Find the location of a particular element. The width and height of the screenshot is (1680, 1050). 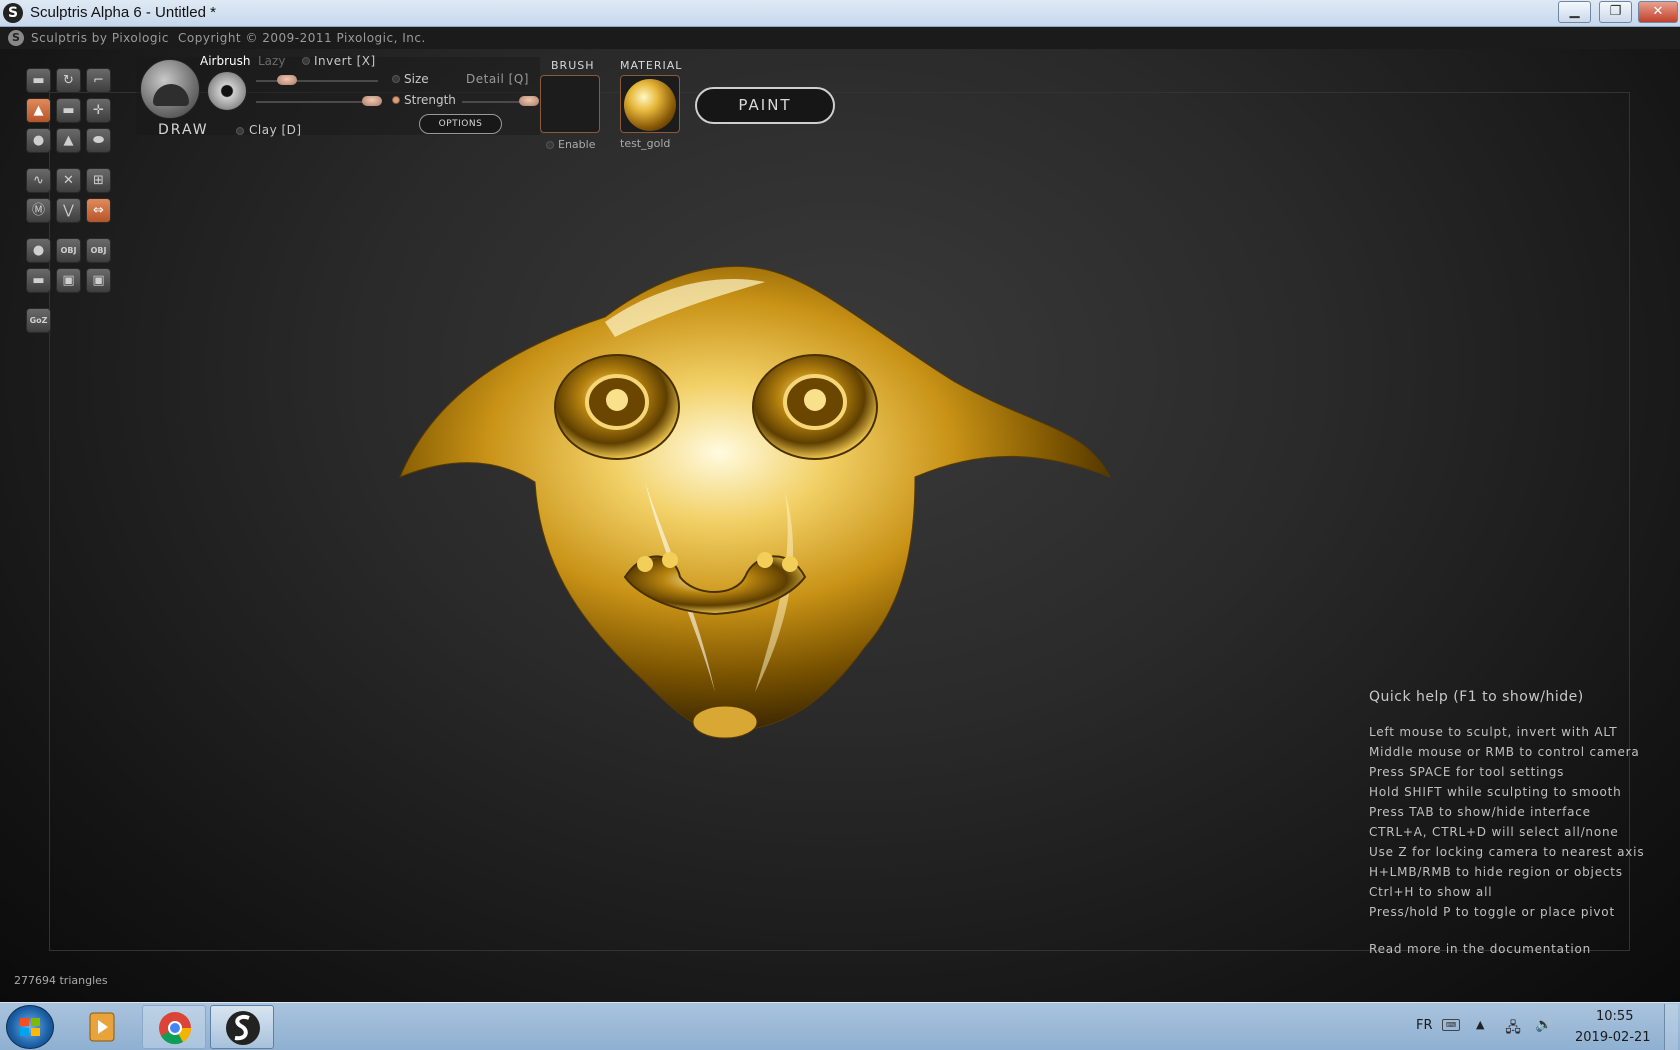

mirror-symmetry-icon: ⇔ is located at coordinates (98, 210).